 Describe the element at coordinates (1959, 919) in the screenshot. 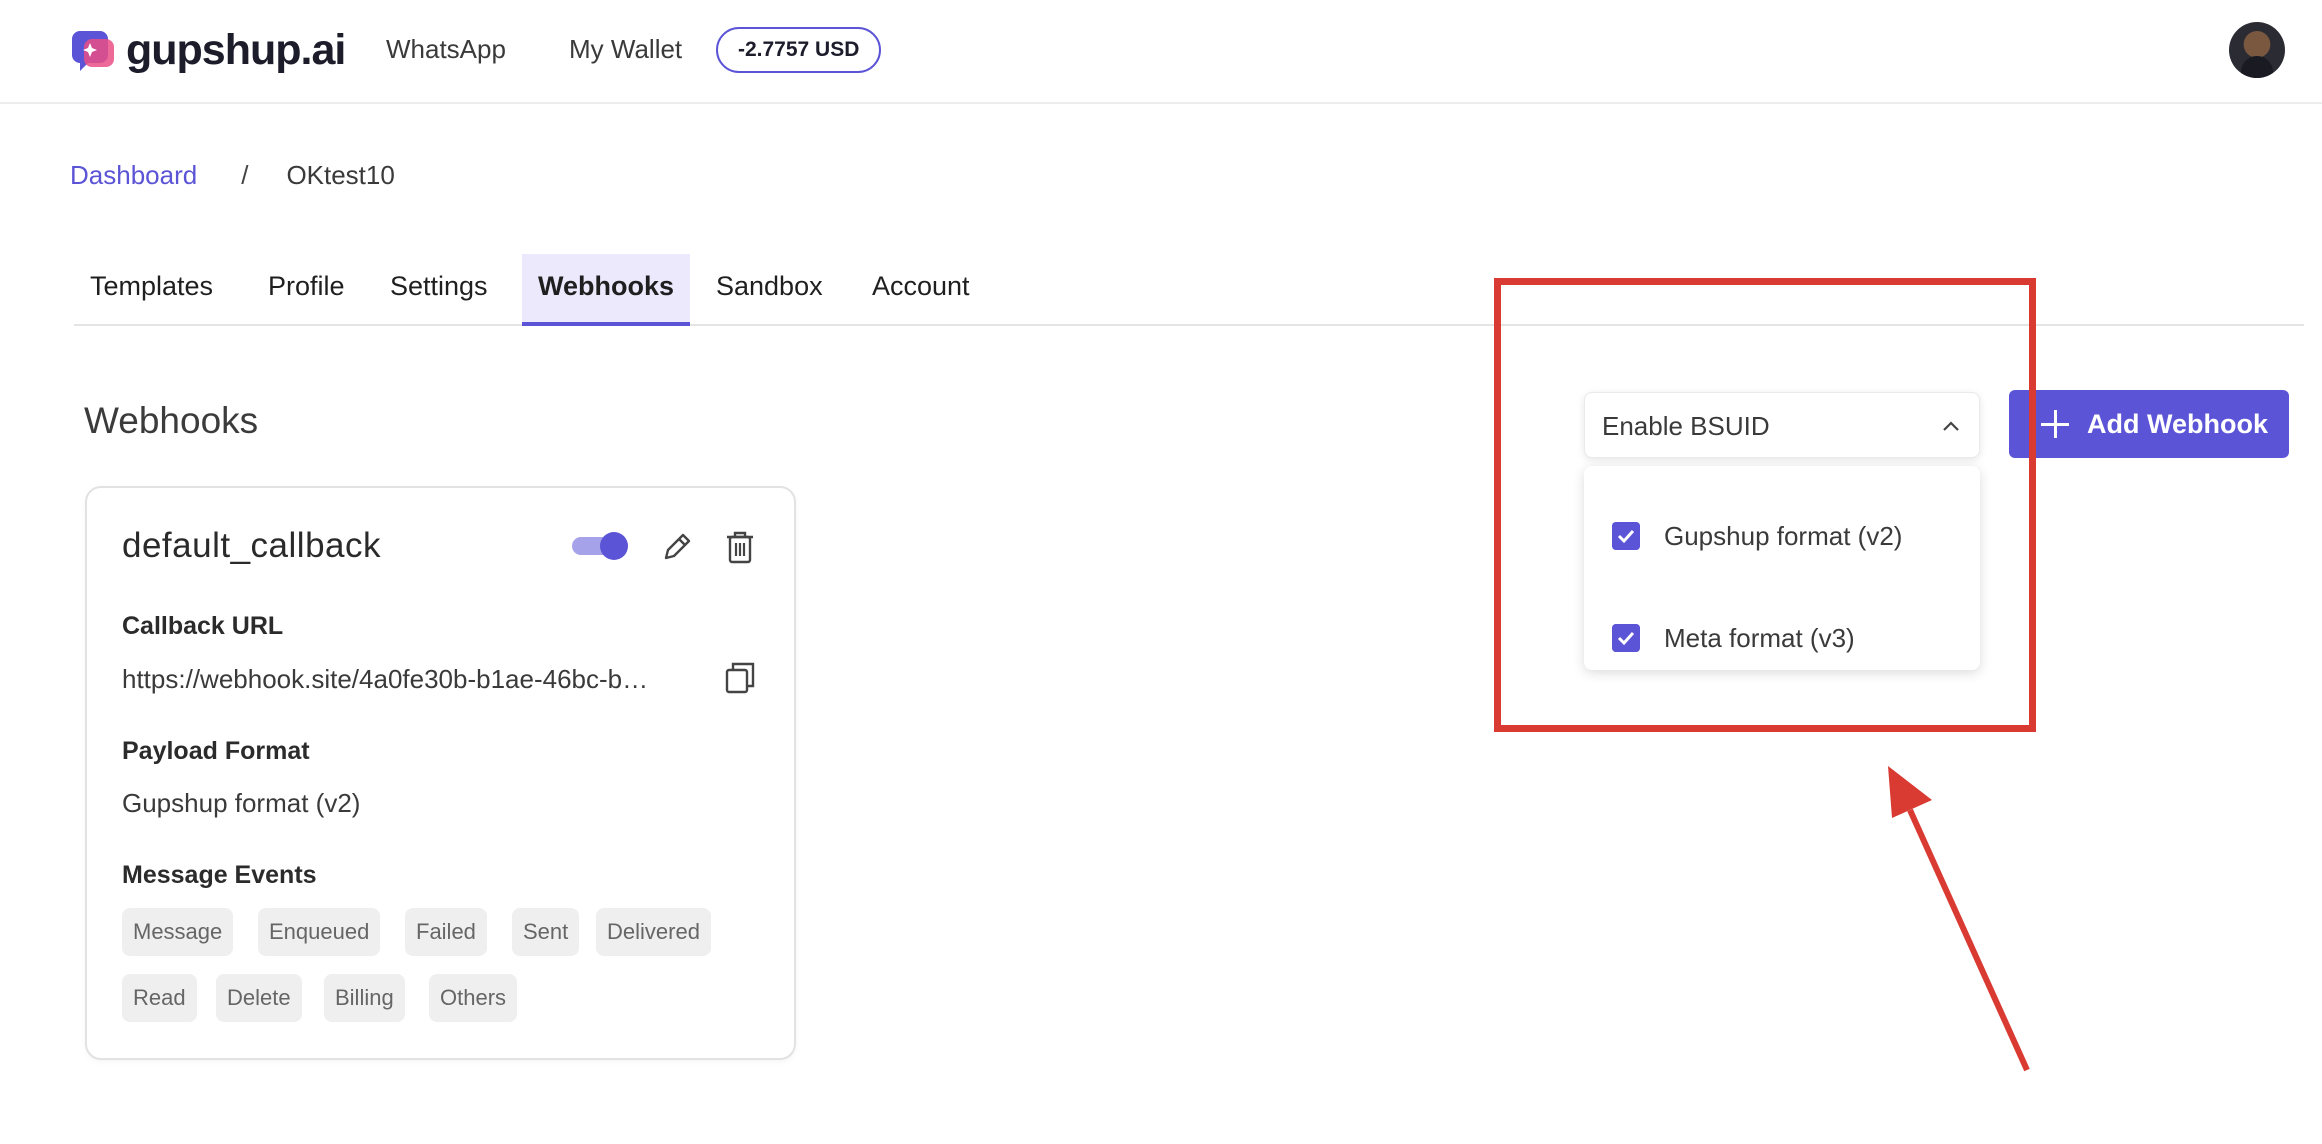

I see `annotation-arrow-icon` at that location.